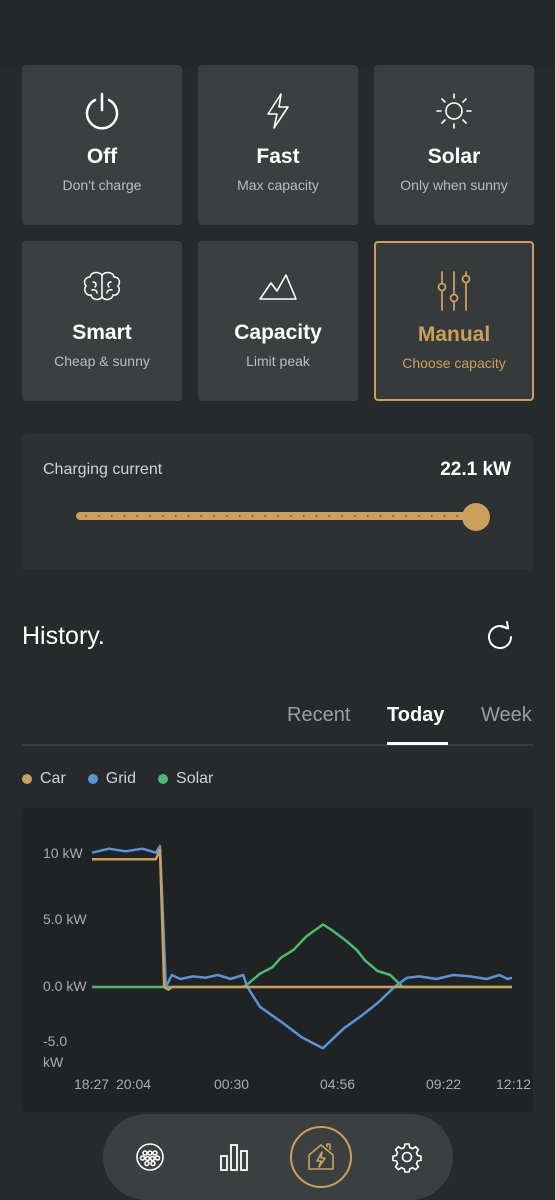  What do you see at coordinates (278, 185) in the screenshot?
I see `mode-subtitle: Max capacity` at bounding box center [278, 185].